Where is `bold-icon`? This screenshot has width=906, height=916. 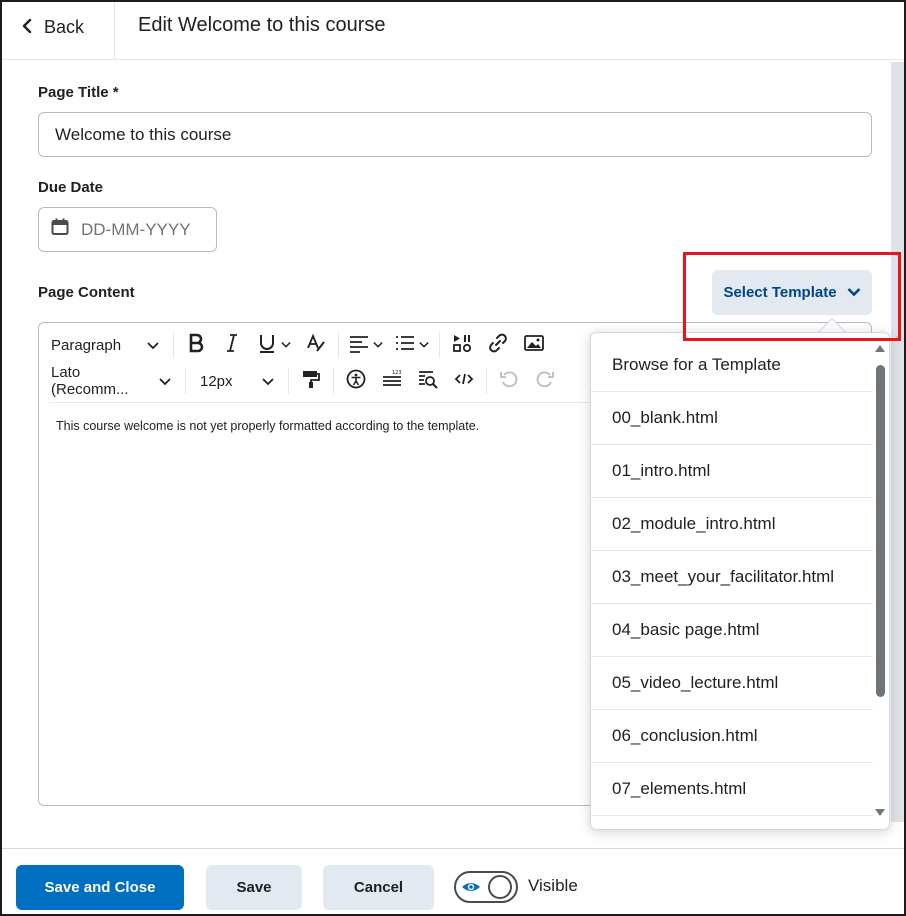 bold-icon is located at coordinates (196, 345).